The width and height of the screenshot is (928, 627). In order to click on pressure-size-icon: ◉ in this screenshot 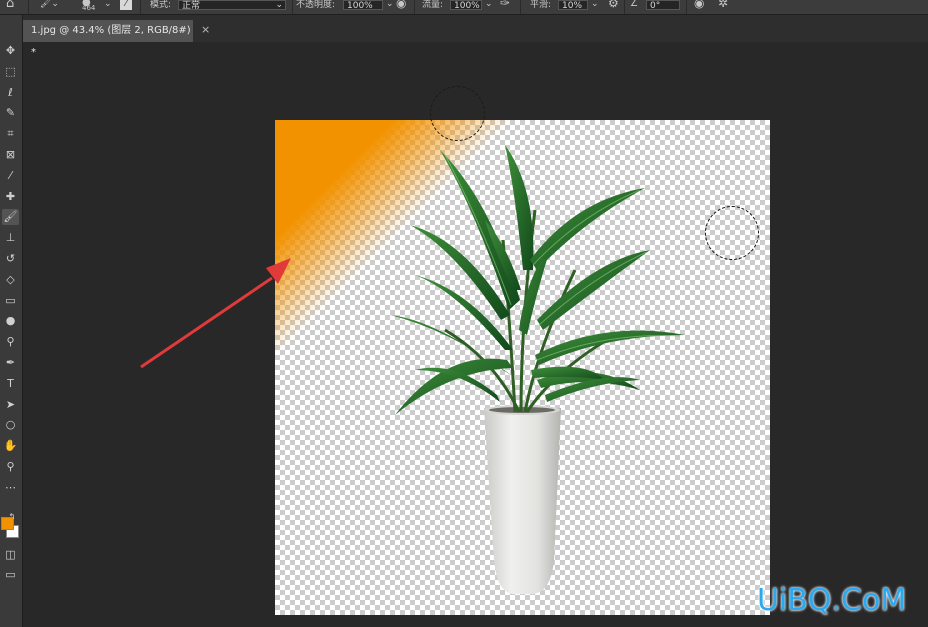, I will do `click(699, 6)`.